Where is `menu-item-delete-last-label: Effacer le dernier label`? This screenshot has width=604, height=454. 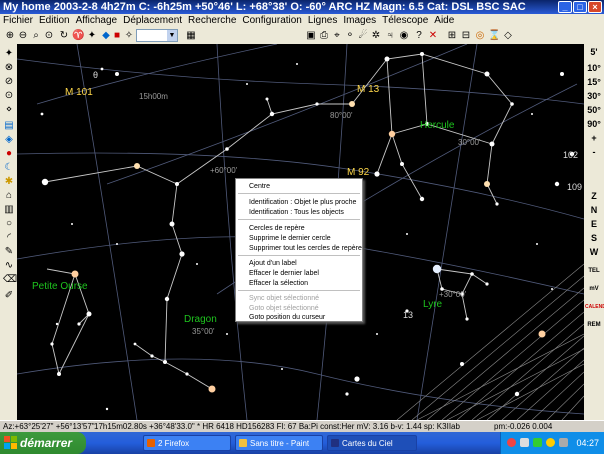
menu-item-delete-last-label: Effacer le dernier label is located at coordinates (284, 273).